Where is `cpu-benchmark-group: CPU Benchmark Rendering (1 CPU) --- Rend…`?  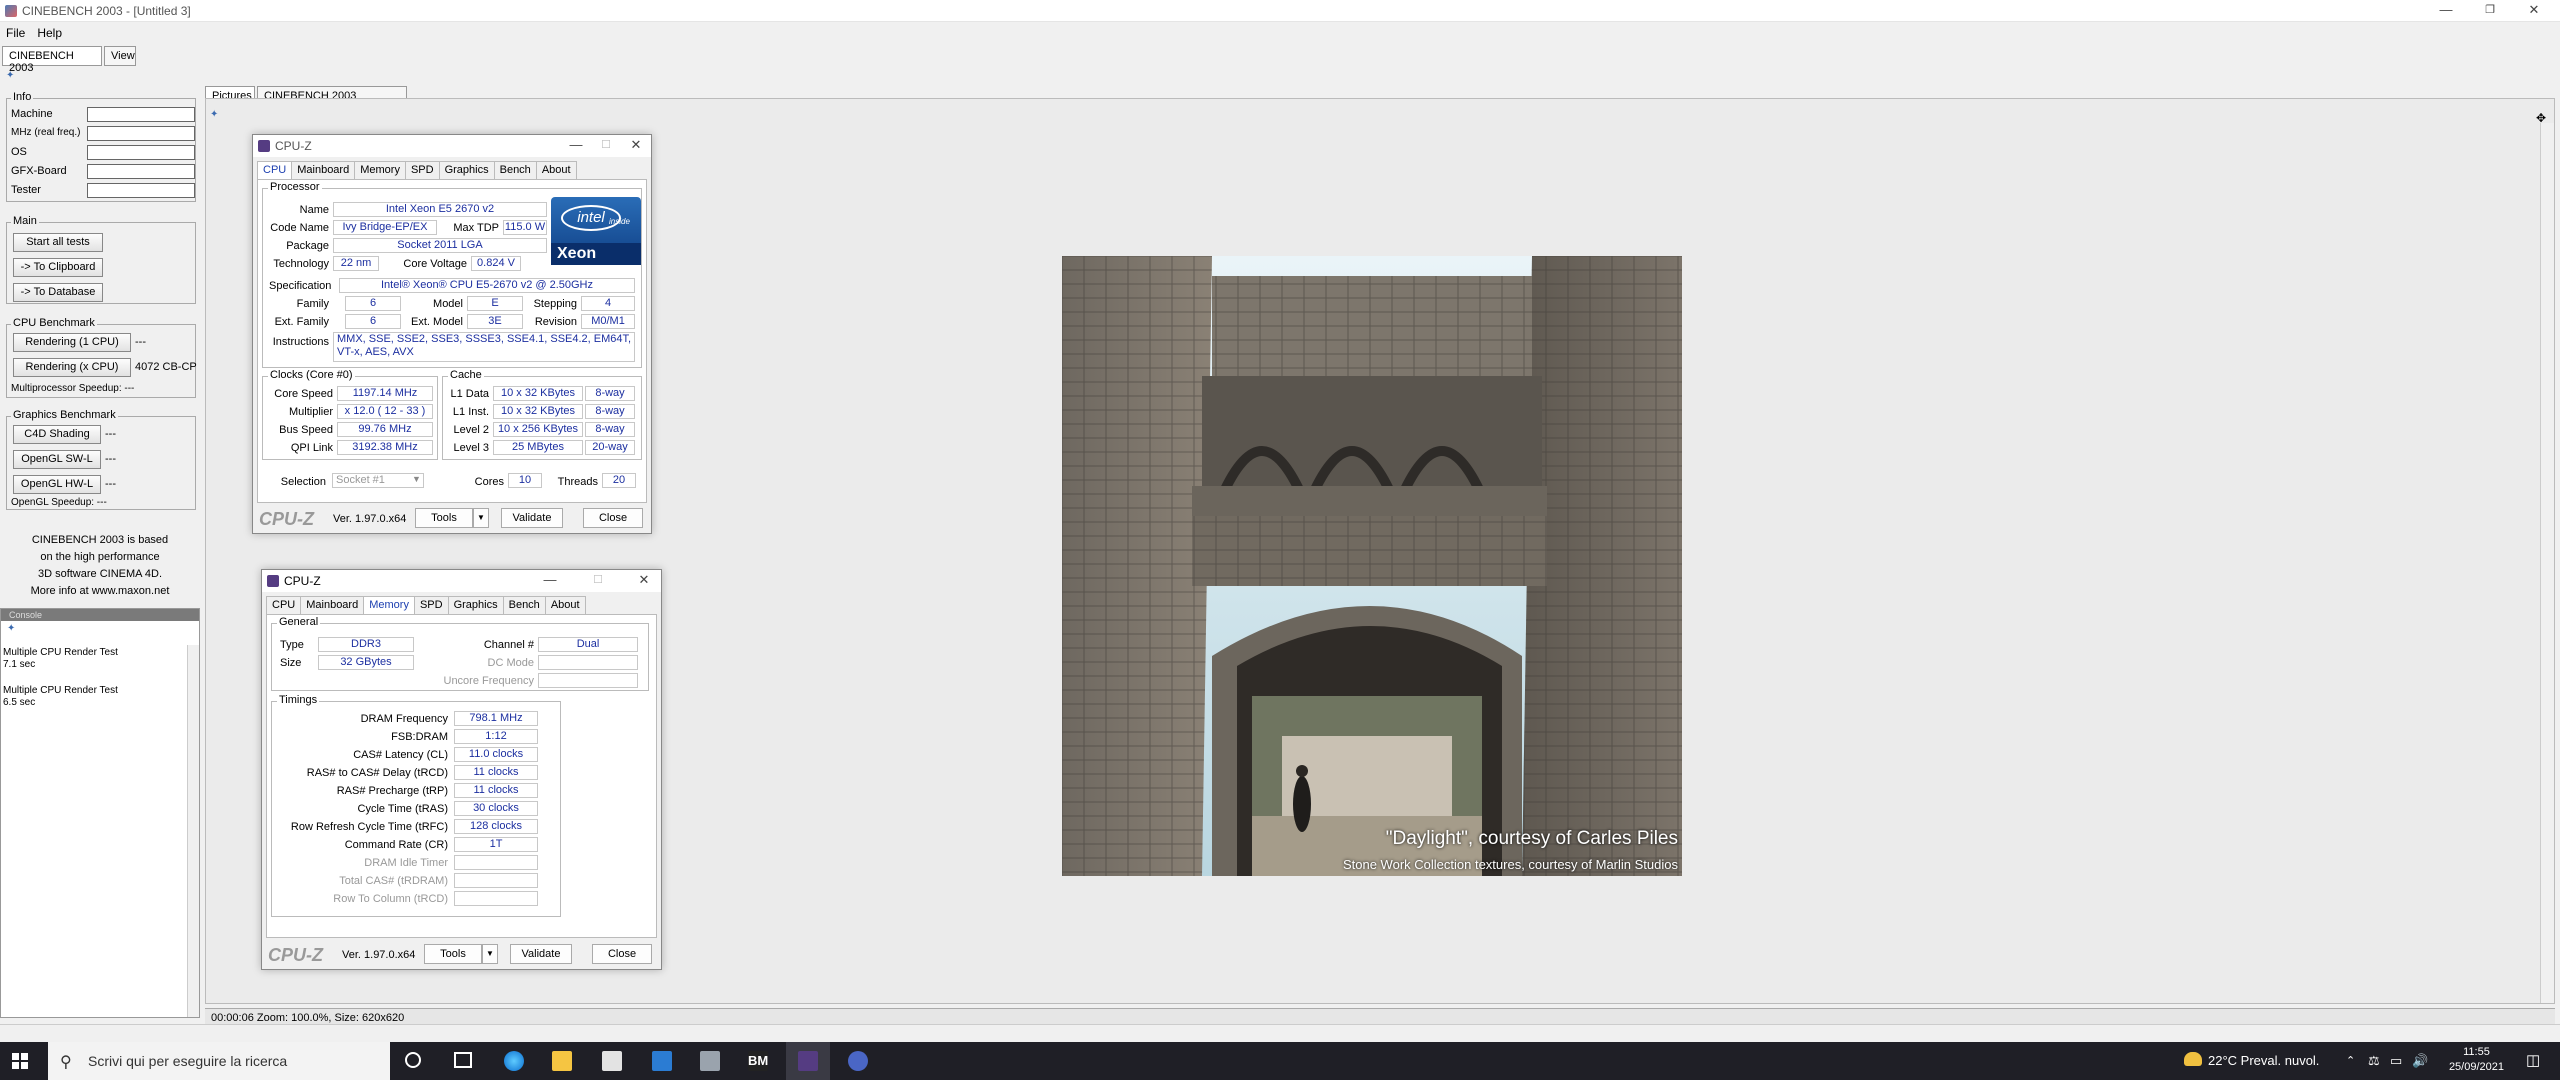
cpu-benchmark-group: CPU Benchmark Rendering (1 CPU) --- Rend… is located at coordinates (101, 357).